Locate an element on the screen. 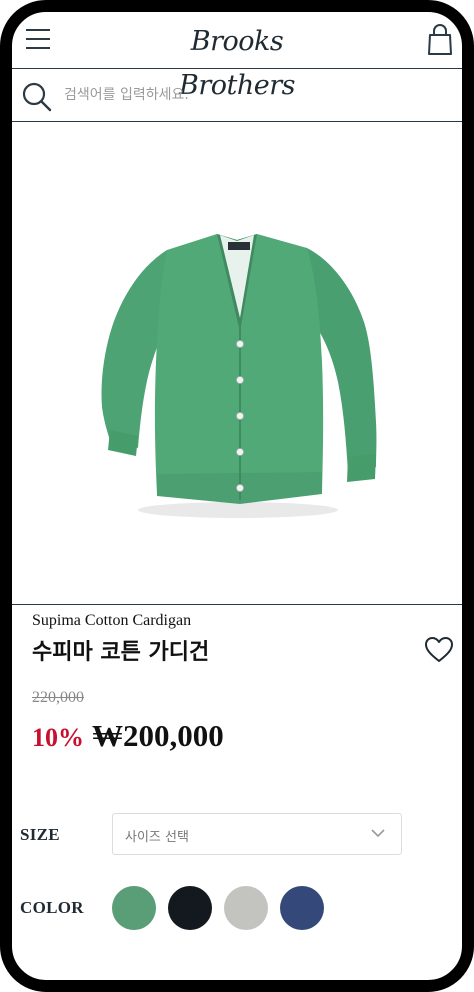 The height and width of the screenshot is (992, 474). size-select-value: 사이즈 선택 is located at coordinates (157, 837).